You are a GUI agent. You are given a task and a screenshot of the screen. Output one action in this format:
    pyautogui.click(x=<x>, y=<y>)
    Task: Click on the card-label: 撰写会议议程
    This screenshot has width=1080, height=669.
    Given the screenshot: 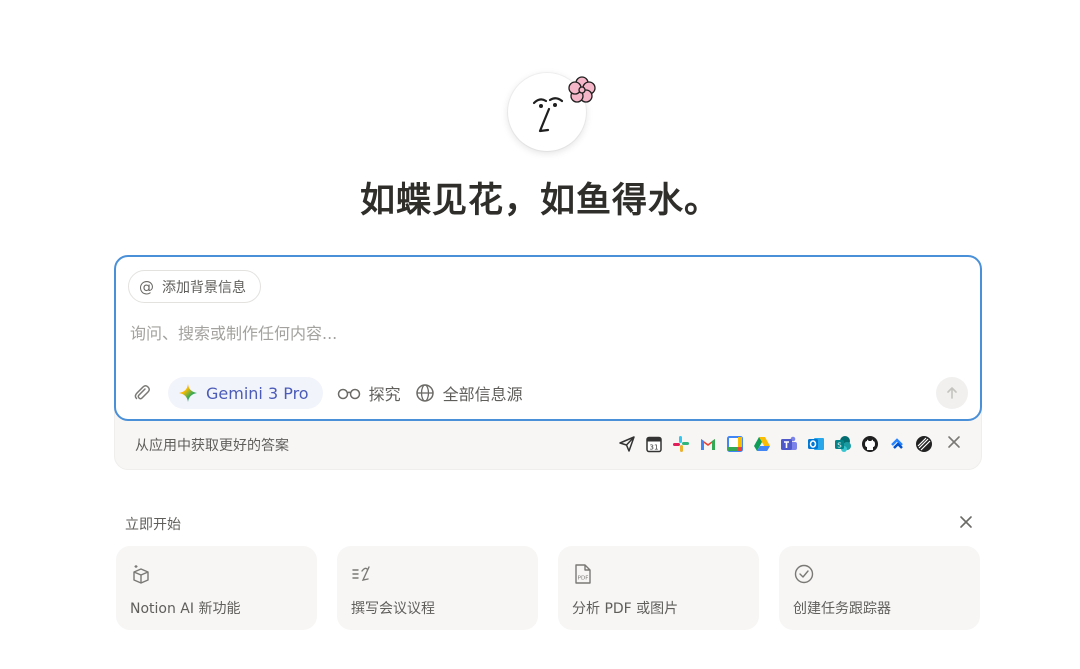 What is the action you would take?
    pyautogui.click(x=393, y=609)
    